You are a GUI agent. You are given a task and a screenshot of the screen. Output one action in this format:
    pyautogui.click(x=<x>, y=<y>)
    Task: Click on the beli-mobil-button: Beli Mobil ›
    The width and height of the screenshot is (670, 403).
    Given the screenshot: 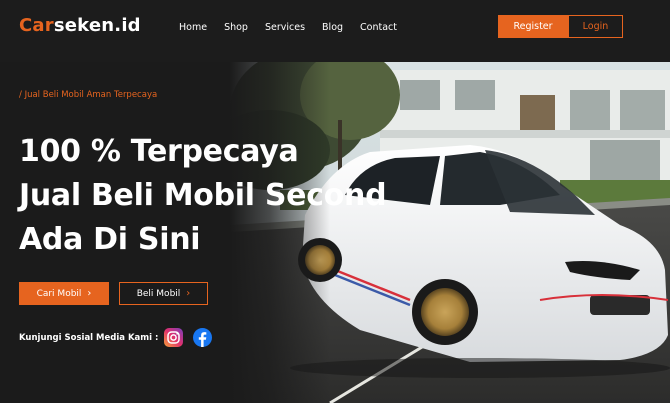 What is the action you would take?
    pyautogui.click(x=163, y=293)
    